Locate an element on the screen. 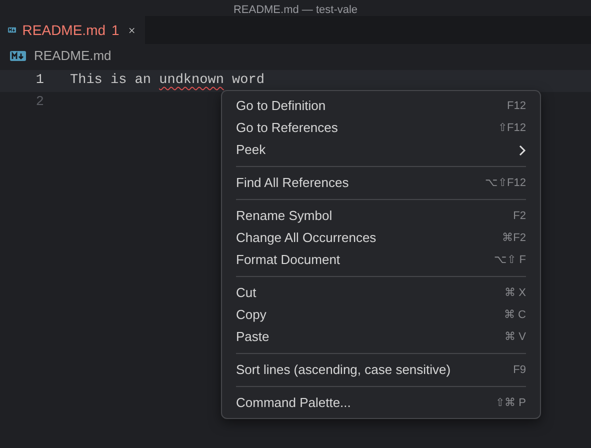 The width and height of the screenshot is (591, 448). menu-item: Cut ⌘ X is located at coordinates (381, 293).